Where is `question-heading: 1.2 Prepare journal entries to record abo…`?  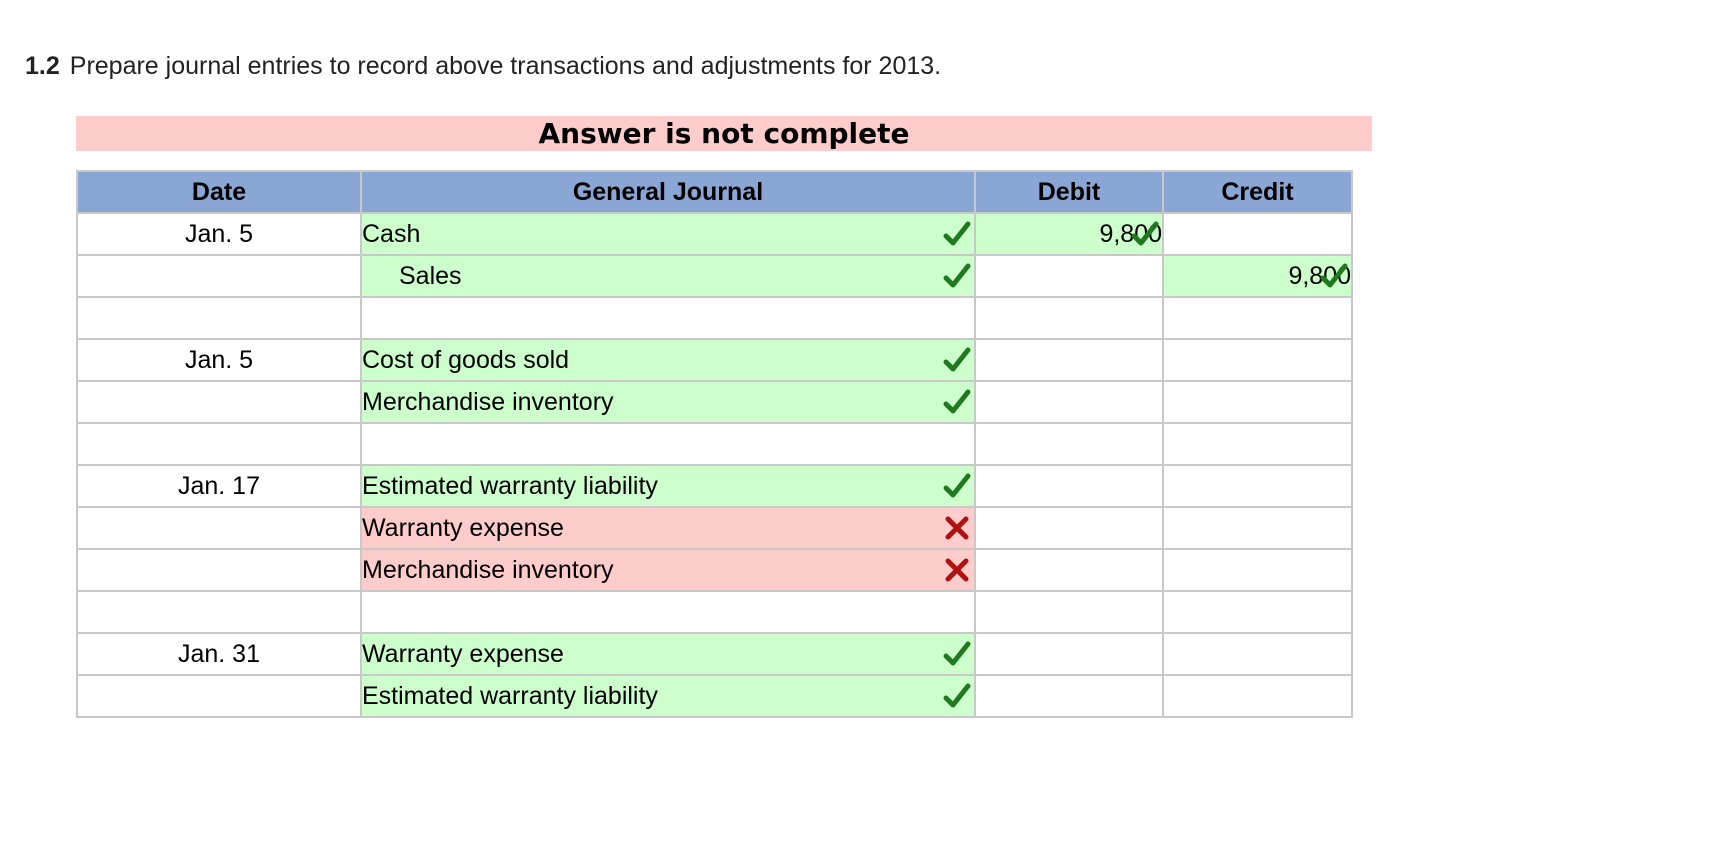
question-heading: 1.2 Prepare journal entries to record abo… is located at coordinates (483, 66).